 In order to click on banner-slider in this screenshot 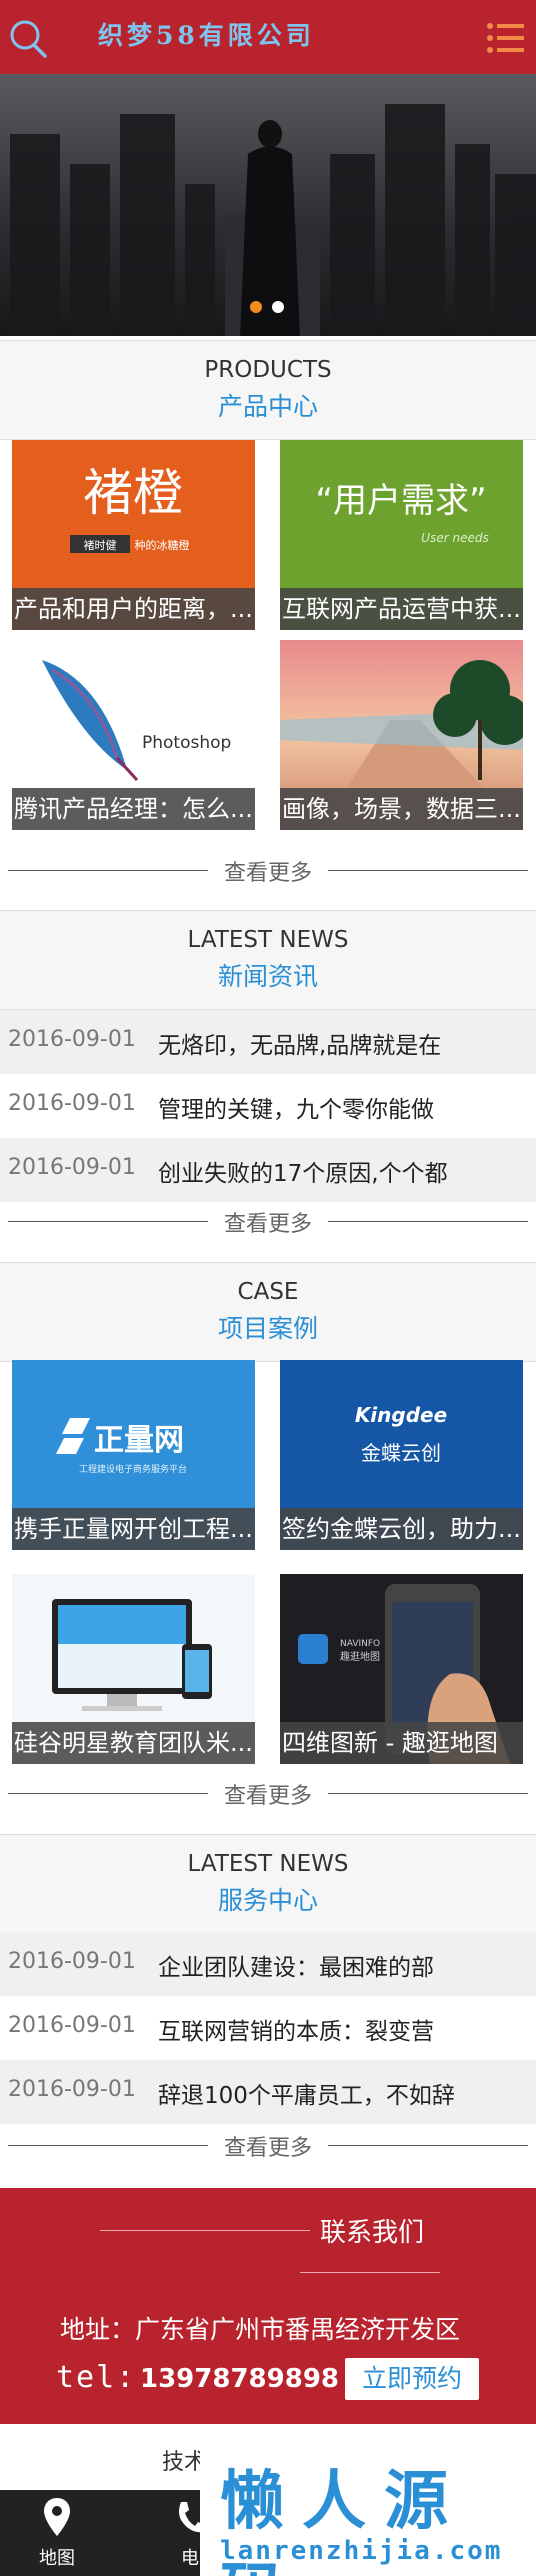, I will do `click(268, 205)`.